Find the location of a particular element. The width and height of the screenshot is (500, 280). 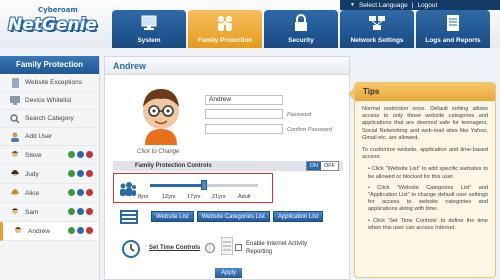

age-label-21yrs: 21yrs is located at coordinates (219, 197).